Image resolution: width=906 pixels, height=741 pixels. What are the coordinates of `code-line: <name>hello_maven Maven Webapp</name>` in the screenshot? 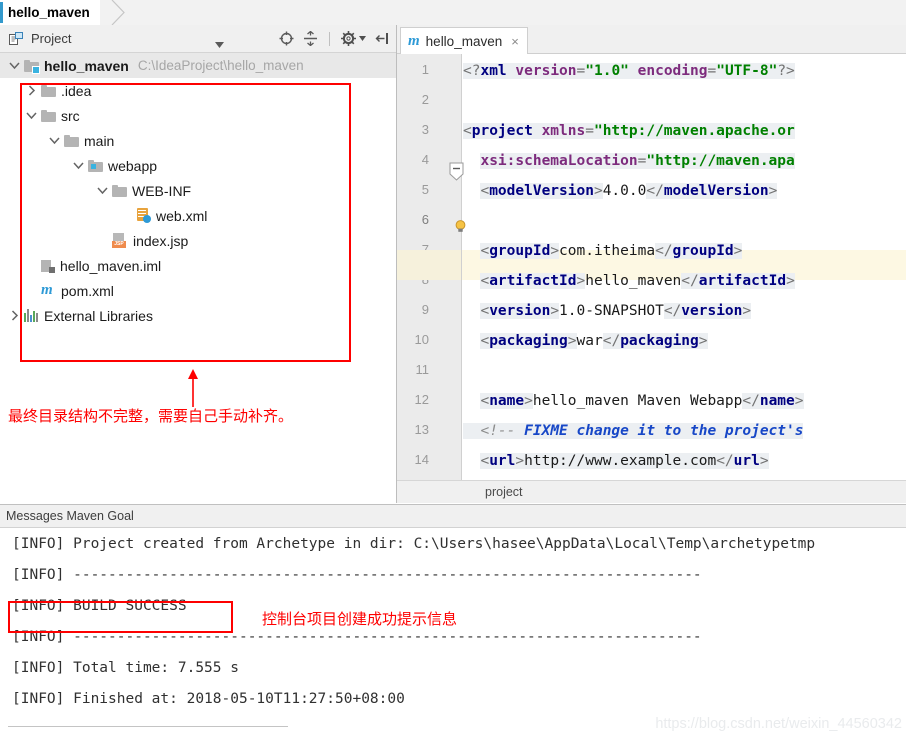 It's located at (642, 401).